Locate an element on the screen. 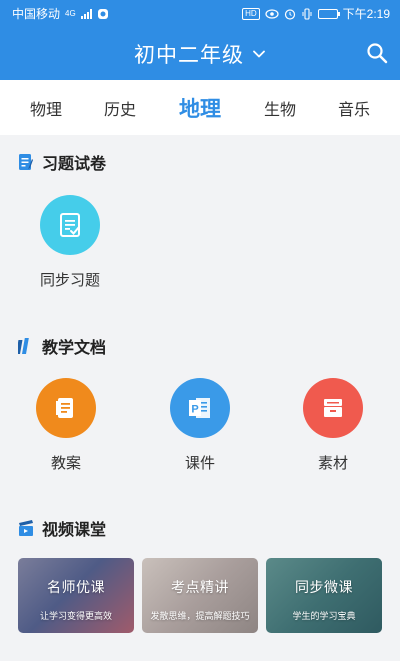 The image size is (400, 661). checklist-icon is located at coordinates (70, 225).